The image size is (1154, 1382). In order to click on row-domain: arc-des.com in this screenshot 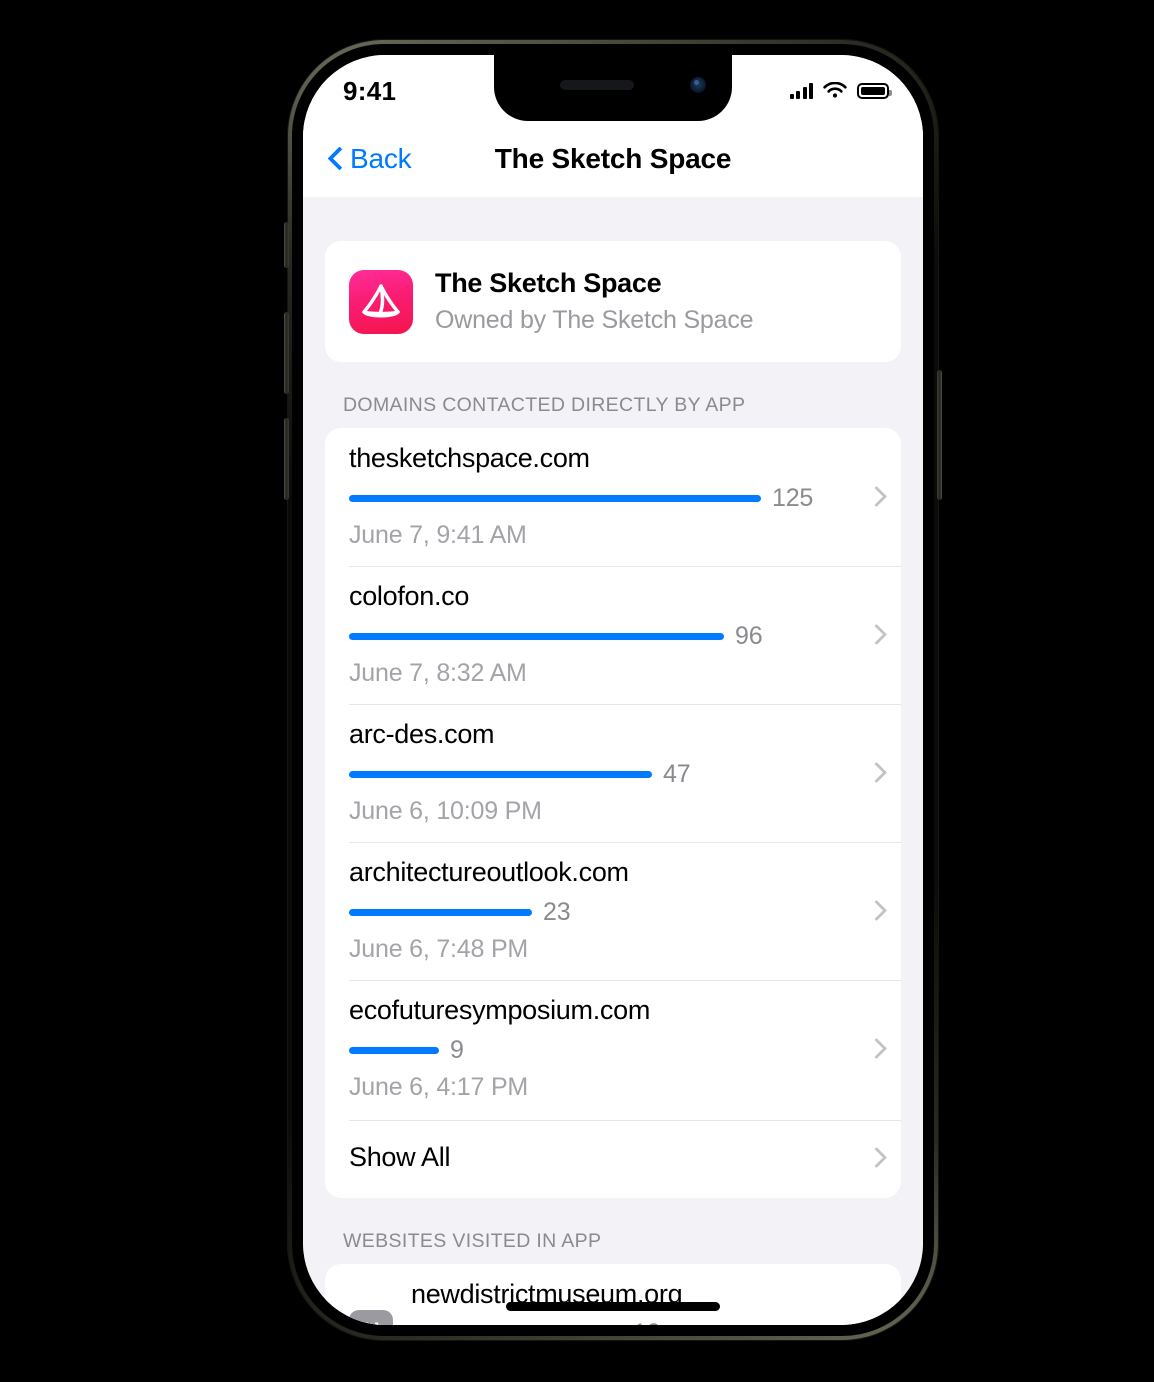, I will do `click(422, 733)`.